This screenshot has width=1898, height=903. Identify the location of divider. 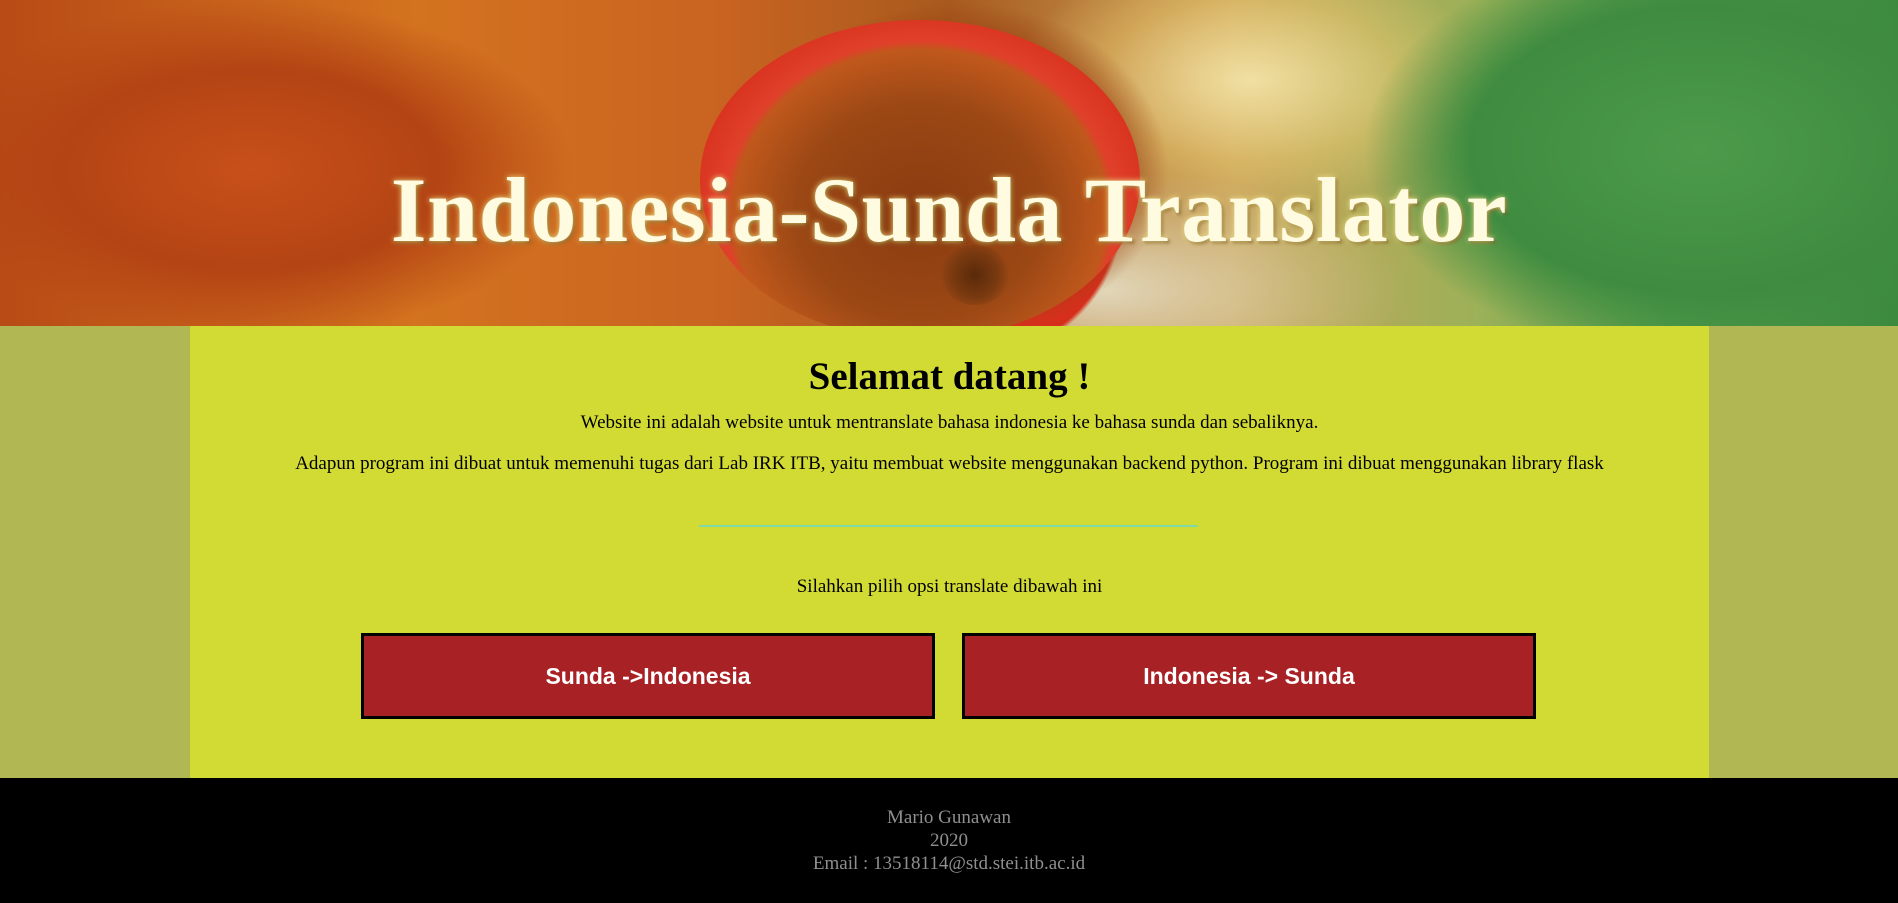
(948, 526).